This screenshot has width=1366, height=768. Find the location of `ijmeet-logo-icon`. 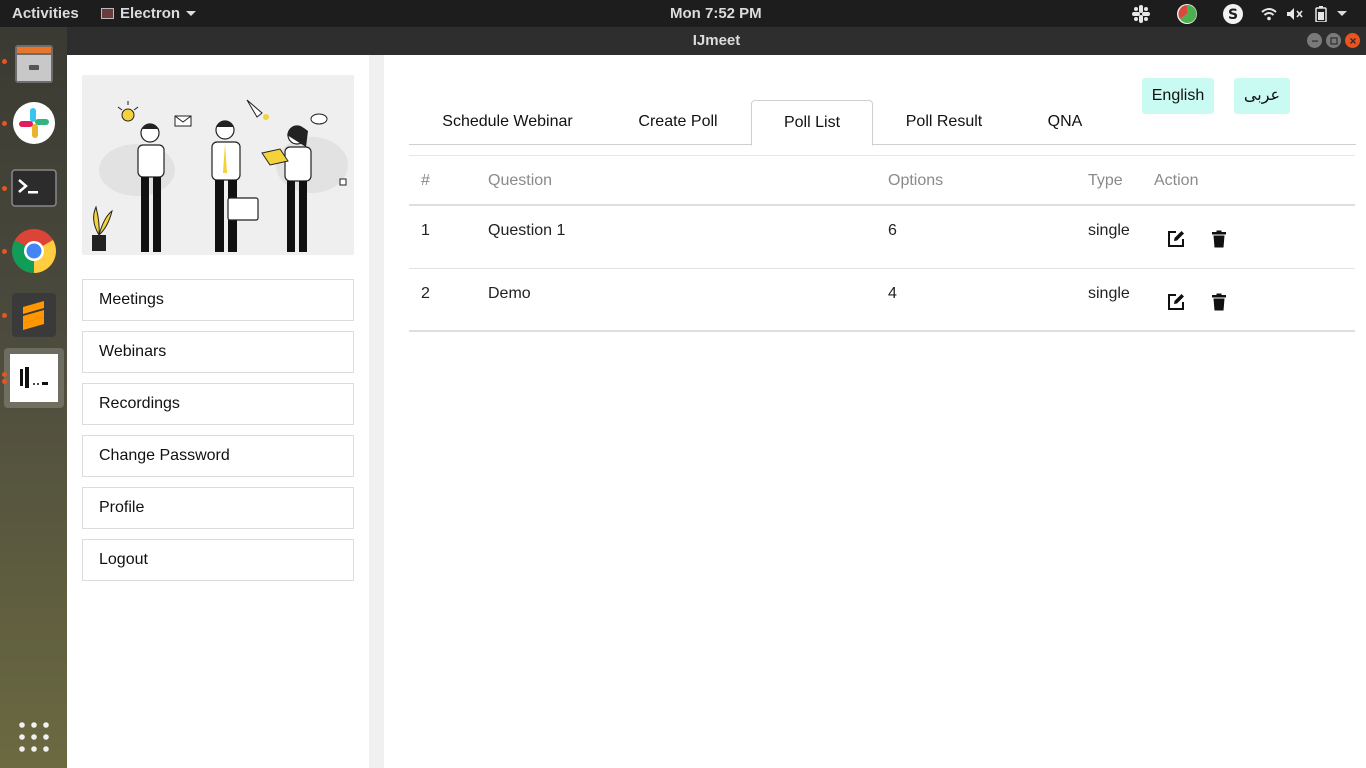

ijmeet-logo-icon is located at coordinates (34, 378).